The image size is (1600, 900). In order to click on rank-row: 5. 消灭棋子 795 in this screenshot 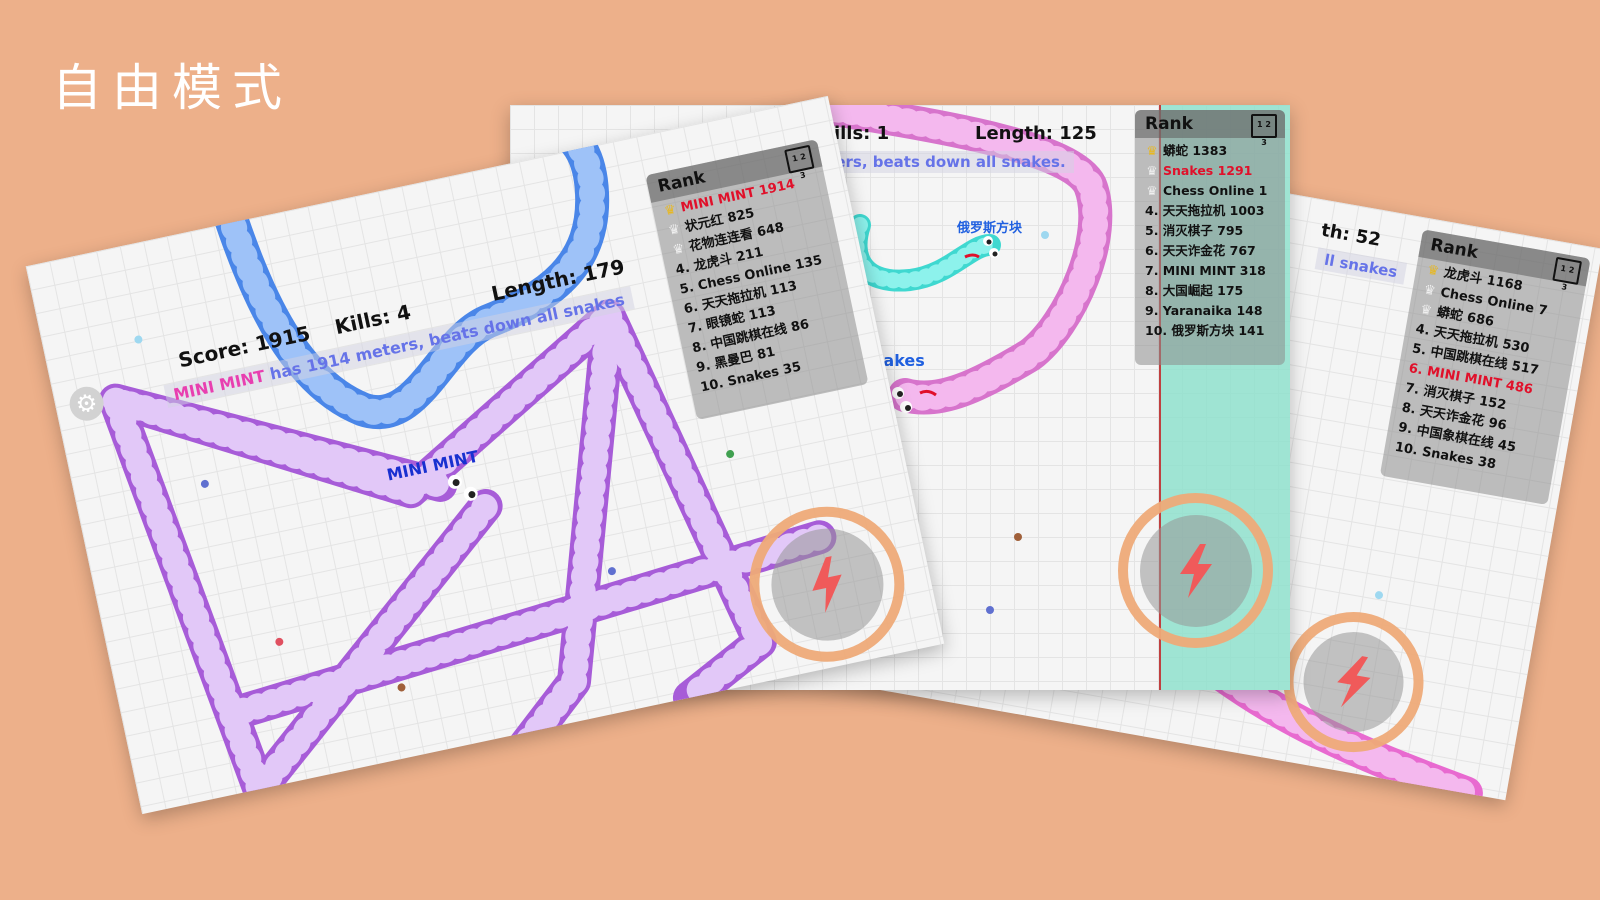, I will do `click(1210, 231)`.